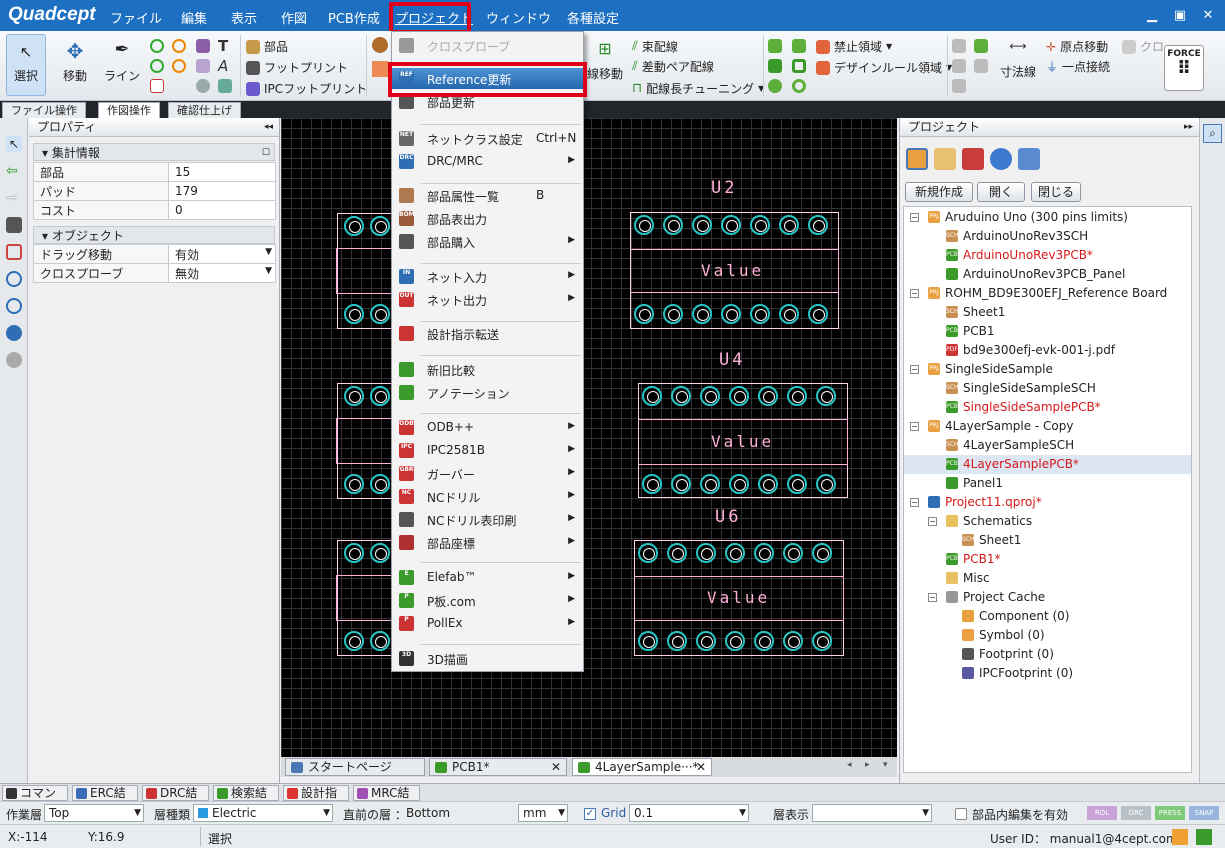 This screenshot has height=848, width=1225. What do you see at coordinates (739, 598) in the screenshot?
I see `component-u6: Value` at bounding box center [739, 598].